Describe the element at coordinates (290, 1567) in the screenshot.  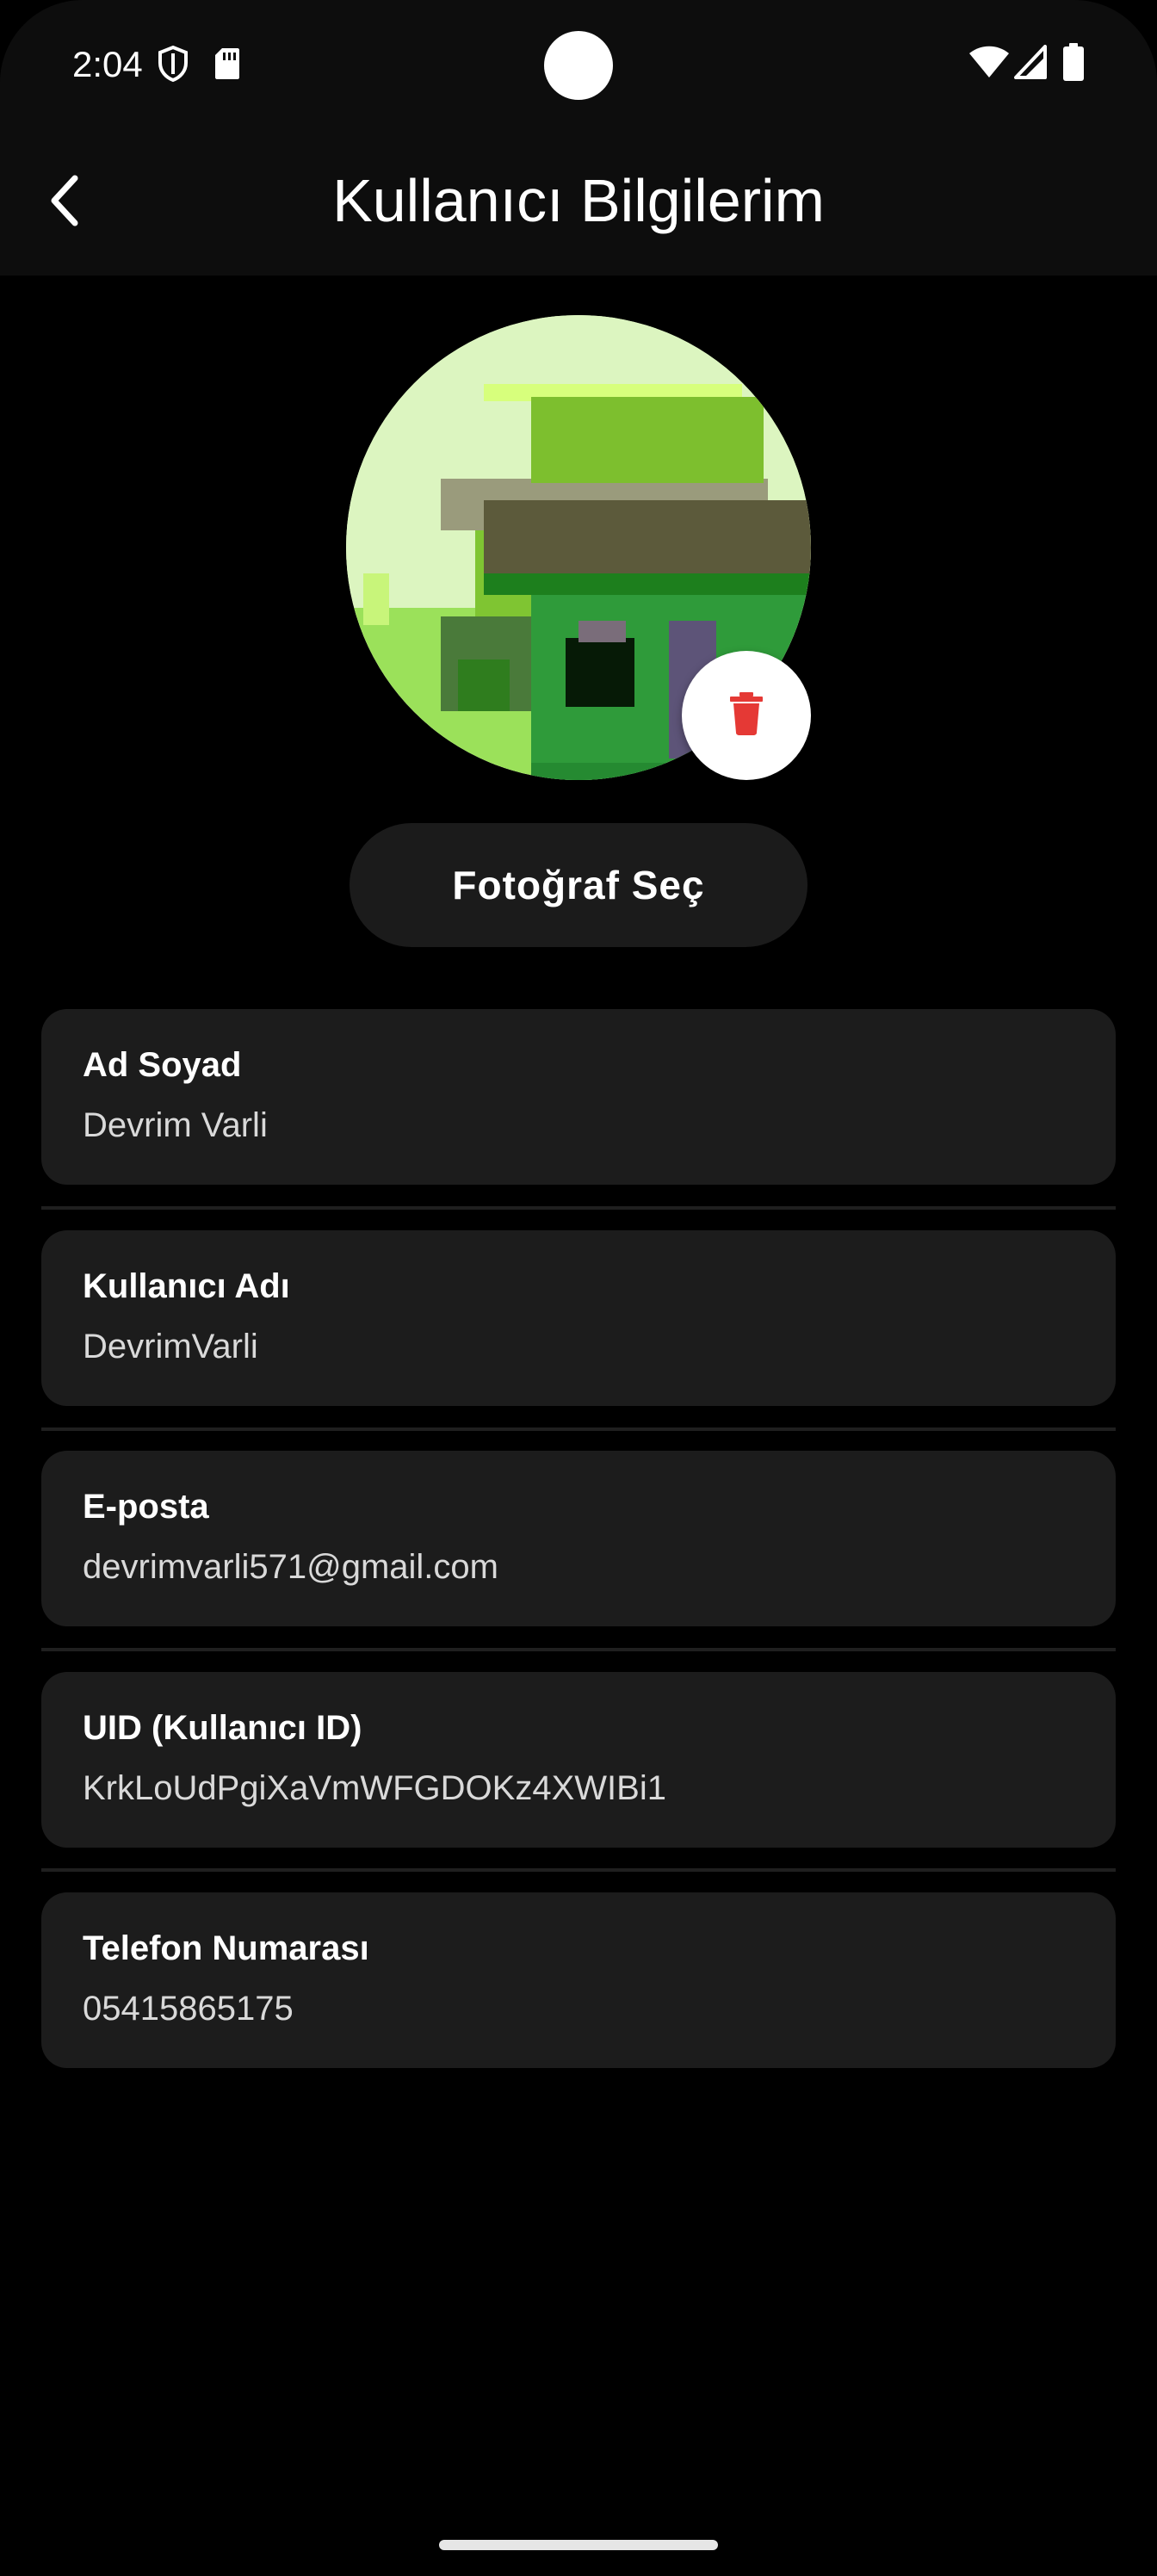
I see `field-value: devrimvarli571@gmail.com` at that location.